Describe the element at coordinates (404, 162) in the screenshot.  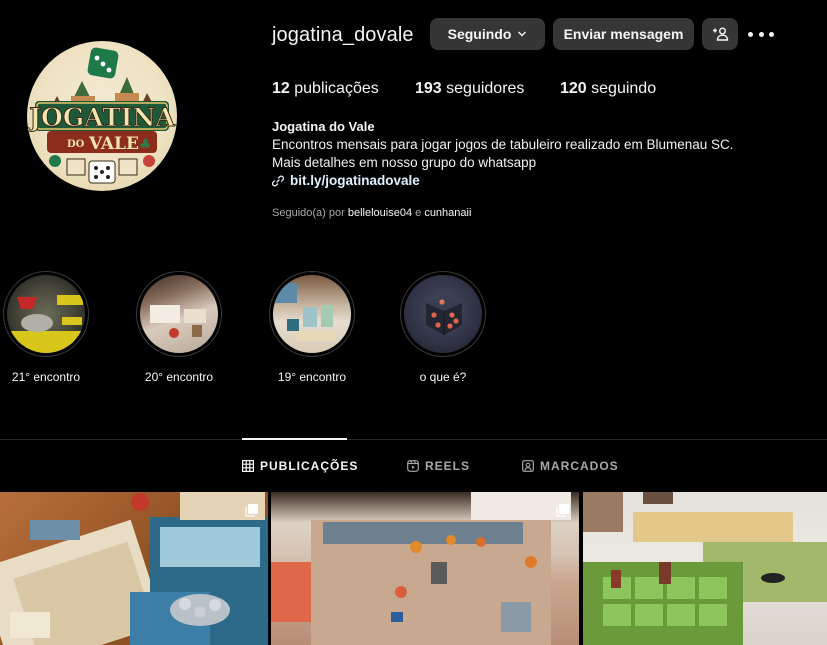
I see `bio-text-line: Mais detalhes em nosso grupo do whatsapp` at that location.